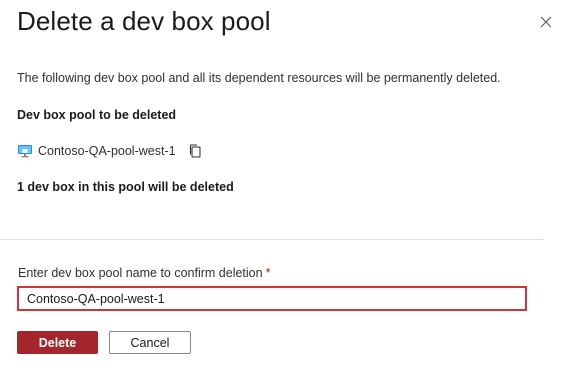 Image resolution: width=573 pixels, height=373 pixels. What do you see at coordinates (57, 342) in the screenshot?
I see `delete-button: Delete` at bounding box center [57, 342].